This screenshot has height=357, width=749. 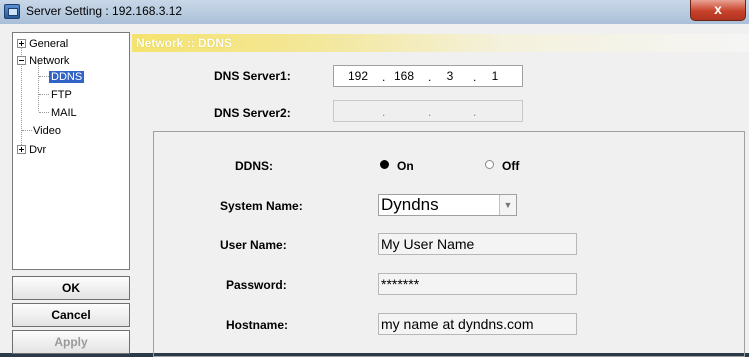 I want to click on cancel-button: Cancel, so click(x=71, y=315).